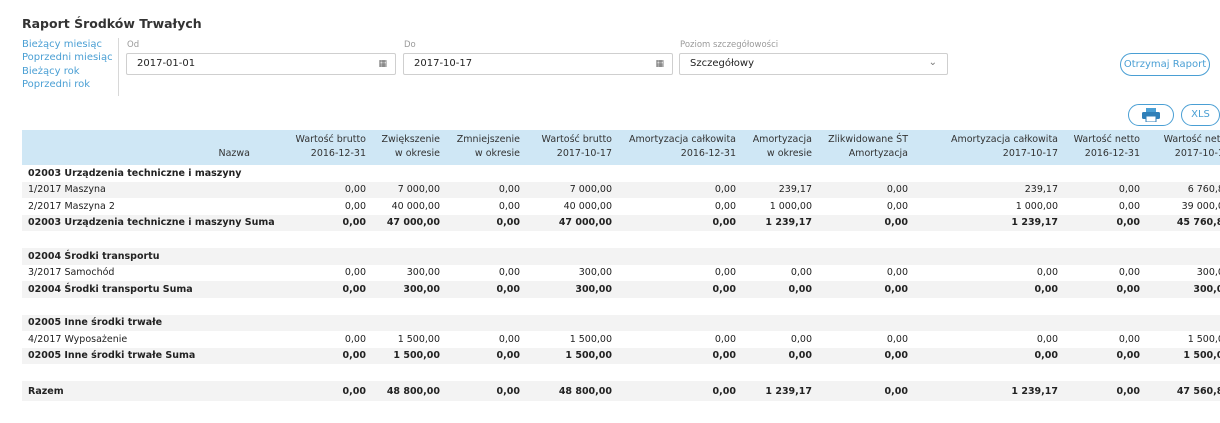 This screenshot has width=1220, height=423. What do you see at coordinates (443, 63) in the screenshot?
I see `do-date-value: 2017-10-17` at bounding box center [443, 63].